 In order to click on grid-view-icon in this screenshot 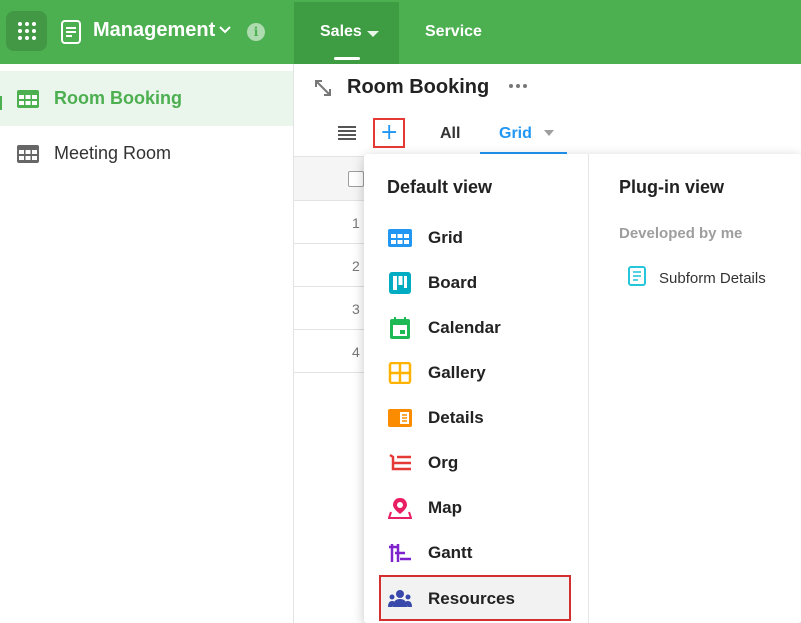, I will do `click(400, 238)`.